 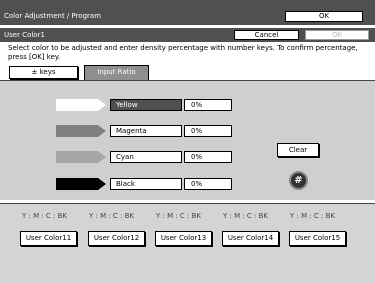 I want to click on user-color-12-button: User Color12, so click(x=116, y=238).